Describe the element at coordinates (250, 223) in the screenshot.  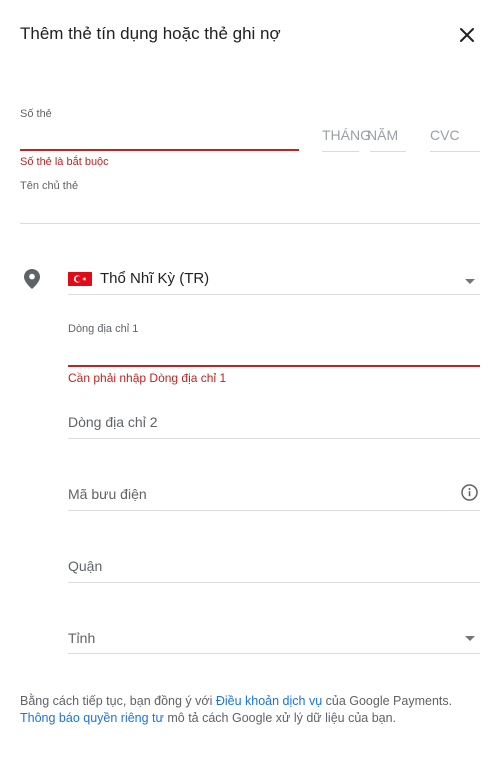
I see `cardholder-underline` at that location.